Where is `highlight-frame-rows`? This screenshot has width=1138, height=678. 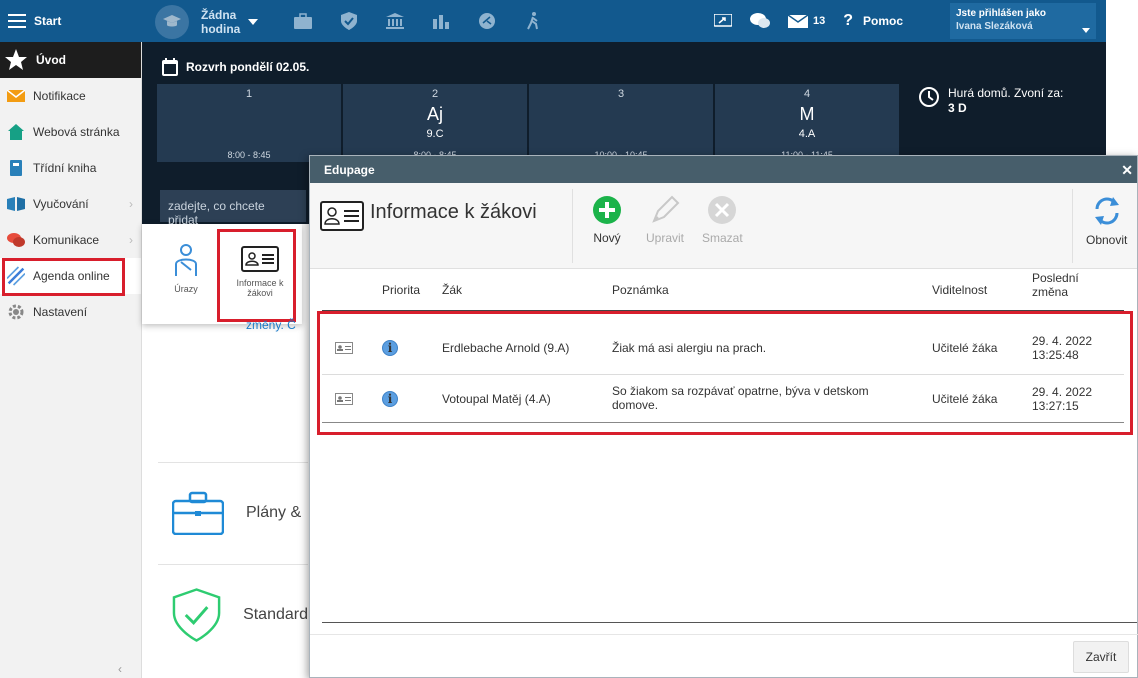
highlight-frame-rows is located at coordinates (725, 373).